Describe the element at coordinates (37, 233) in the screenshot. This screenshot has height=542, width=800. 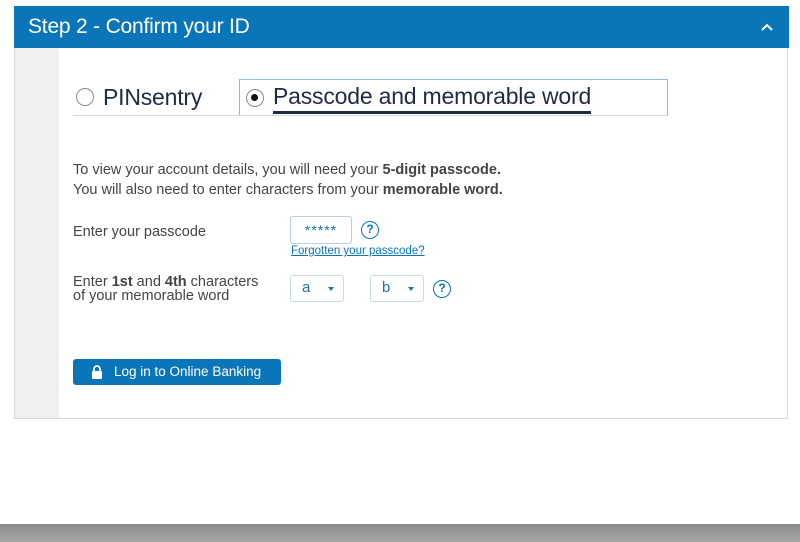
I see `left-gutter` at that location.